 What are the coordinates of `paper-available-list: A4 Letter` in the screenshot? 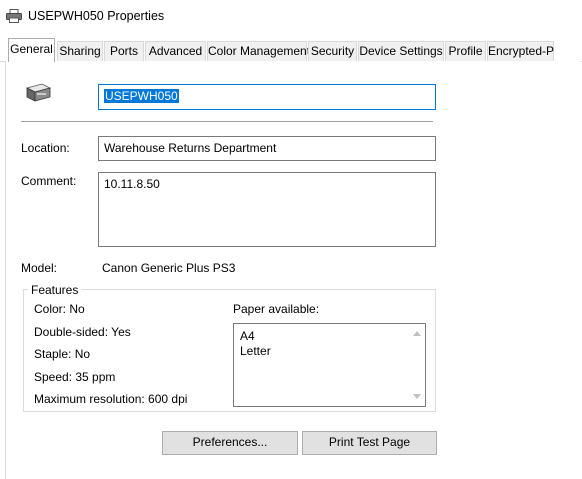 It's located at (329, 365).